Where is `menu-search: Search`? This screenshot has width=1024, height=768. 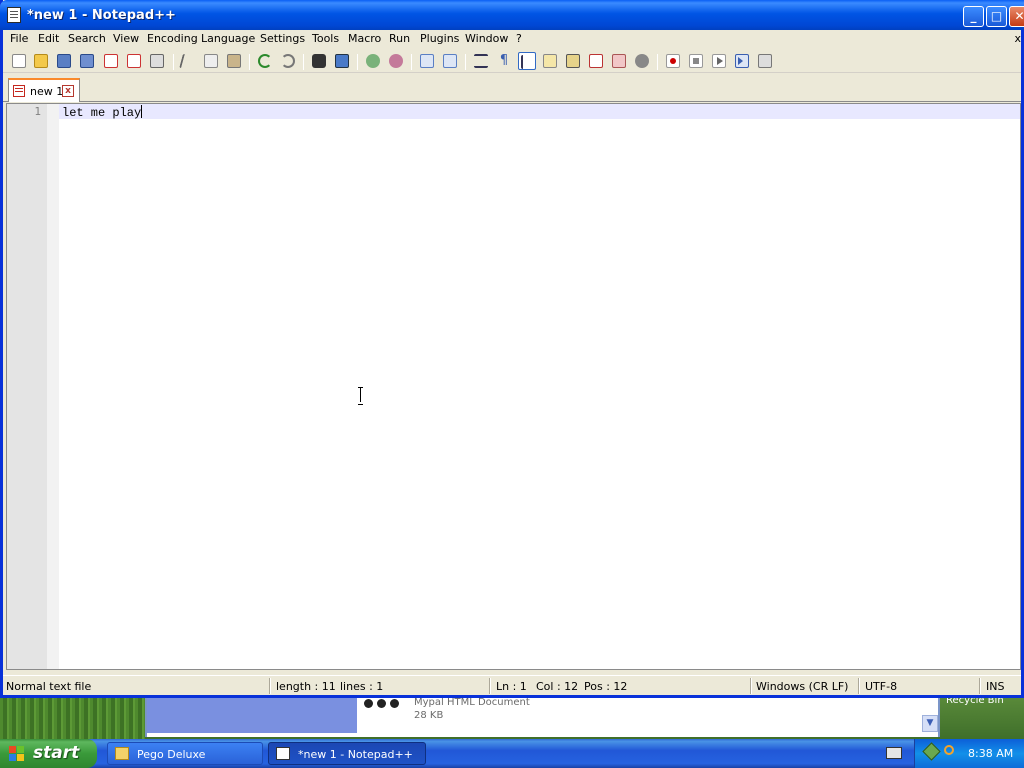
menu-search: Search is located at coordinates (87, 38).